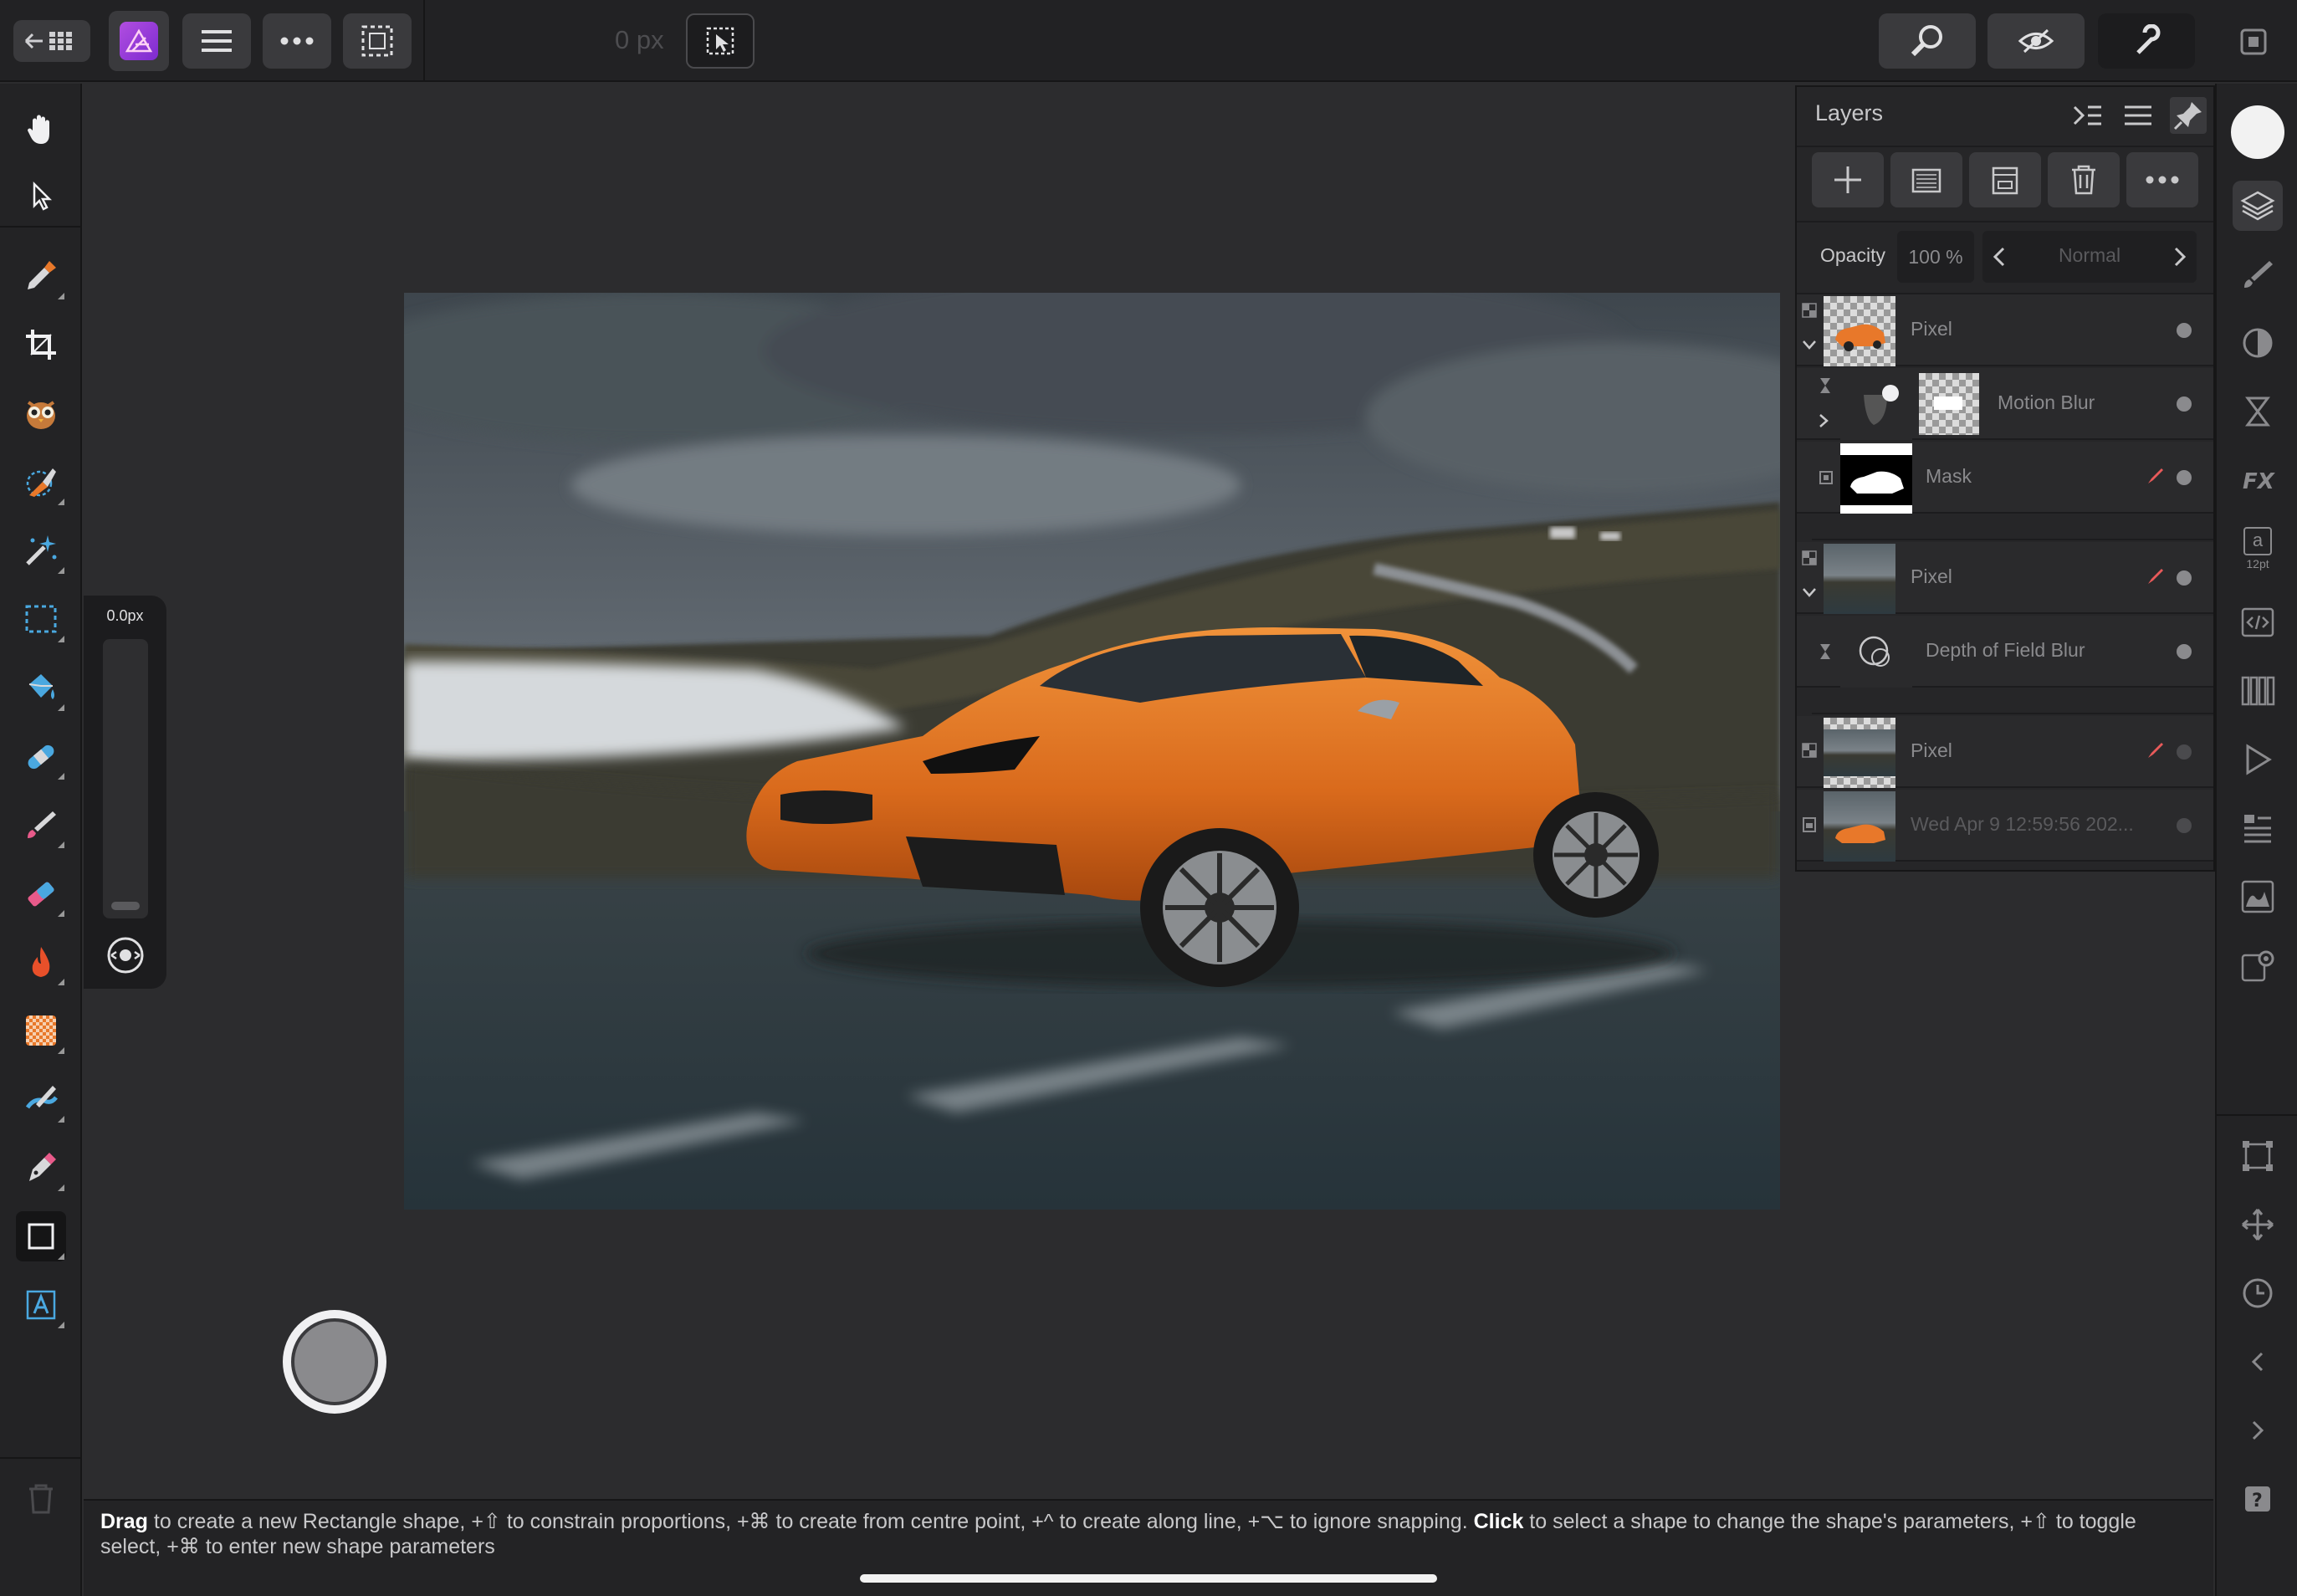  Describe the element at coordinates (2258, 206) in the screenshot. I see `layers-studio-button` at that location.